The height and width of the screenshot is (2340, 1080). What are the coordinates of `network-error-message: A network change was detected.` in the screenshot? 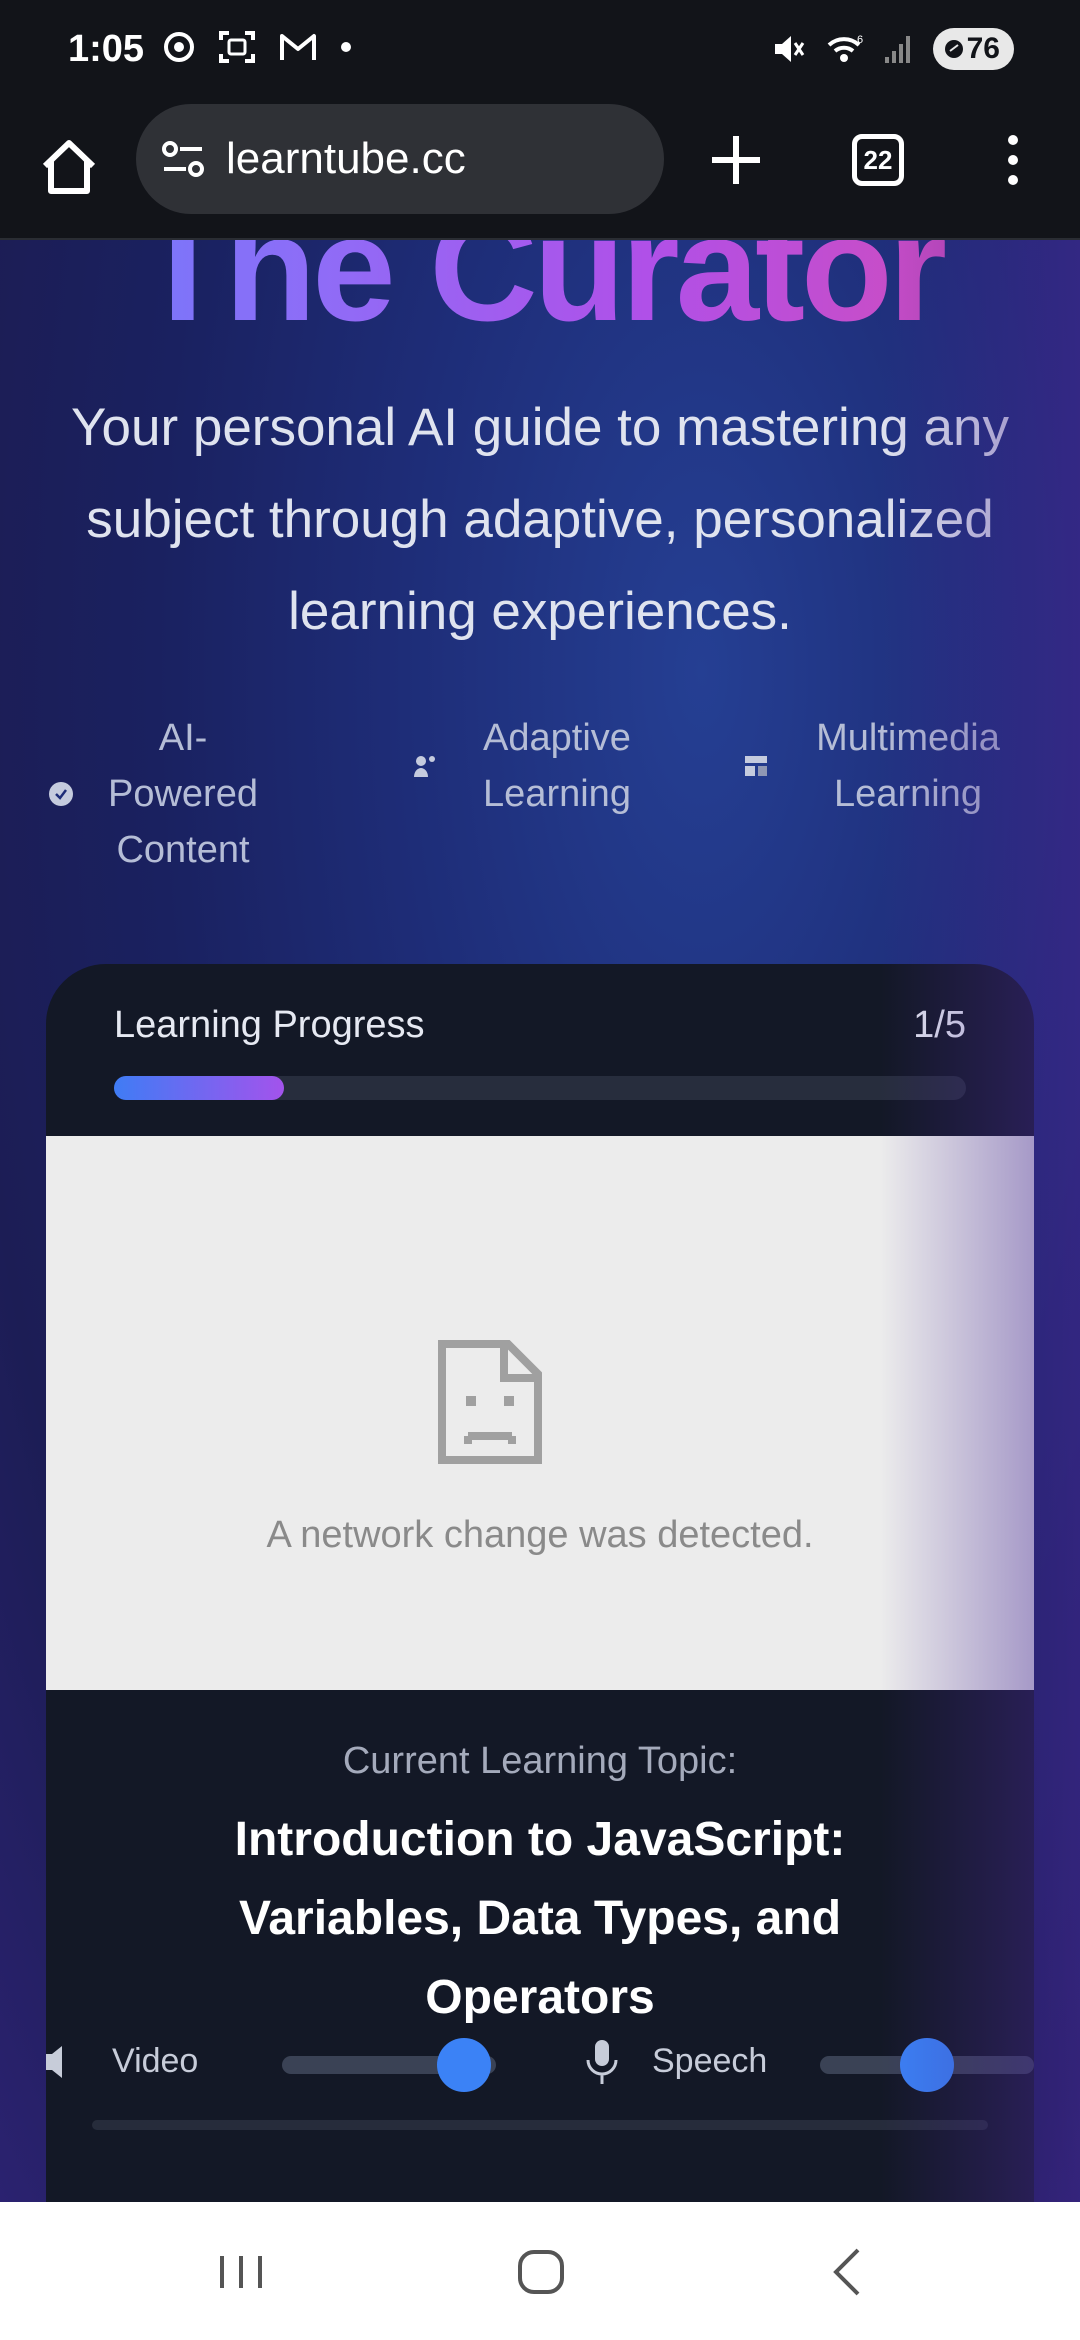 It's located at (540, 1535).